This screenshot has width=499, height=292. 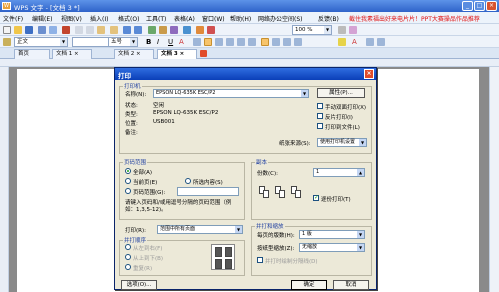 What do you see at coordinates (369, 74) in the screenshot?
I see `dialog-close-button: ×` at bounding box center [369, 74].